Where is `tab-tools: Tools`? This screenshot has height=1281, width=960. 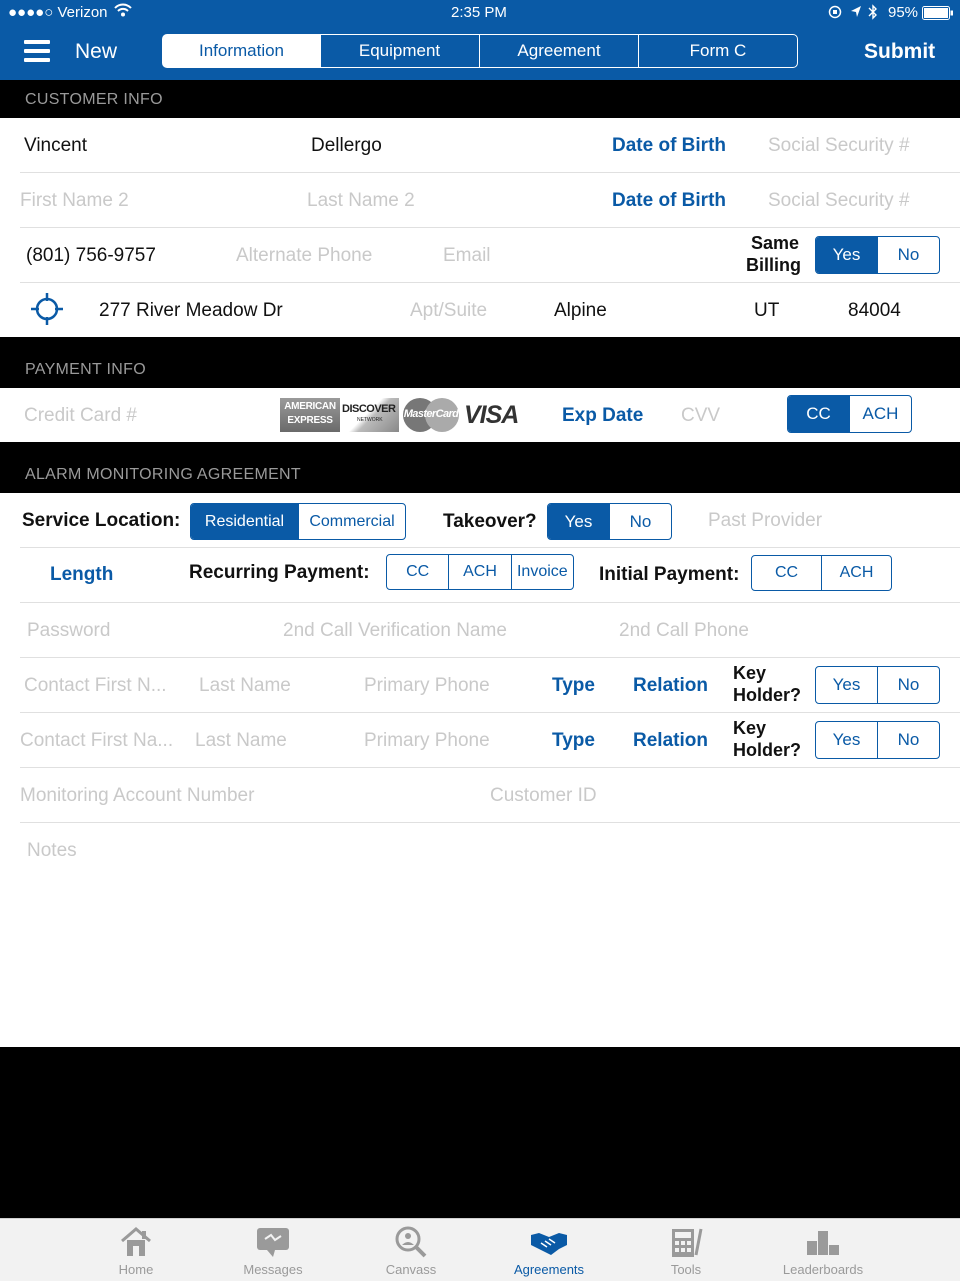
tab-tools: Tools is located at coordinates (686, 1250).